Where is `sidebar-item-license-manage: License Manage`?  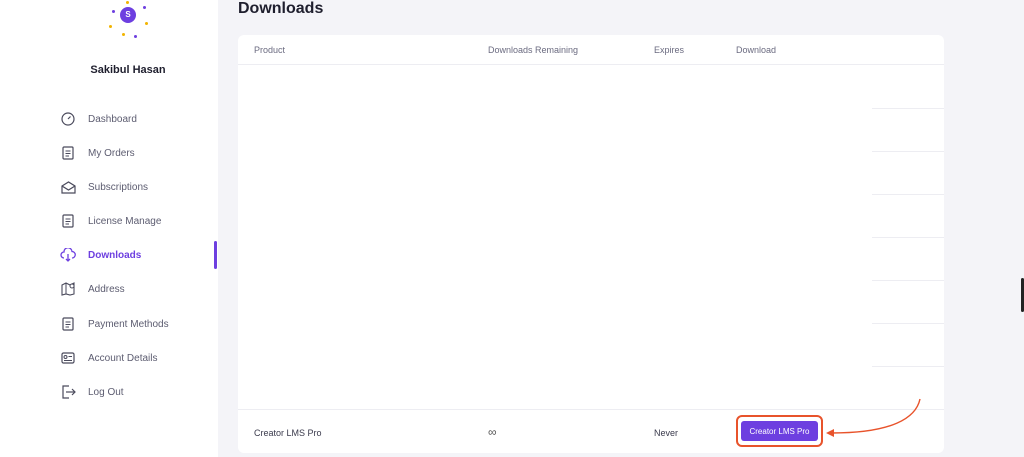
sidebar-item-license-manage: License Manage is located at coordinates (138, 221).